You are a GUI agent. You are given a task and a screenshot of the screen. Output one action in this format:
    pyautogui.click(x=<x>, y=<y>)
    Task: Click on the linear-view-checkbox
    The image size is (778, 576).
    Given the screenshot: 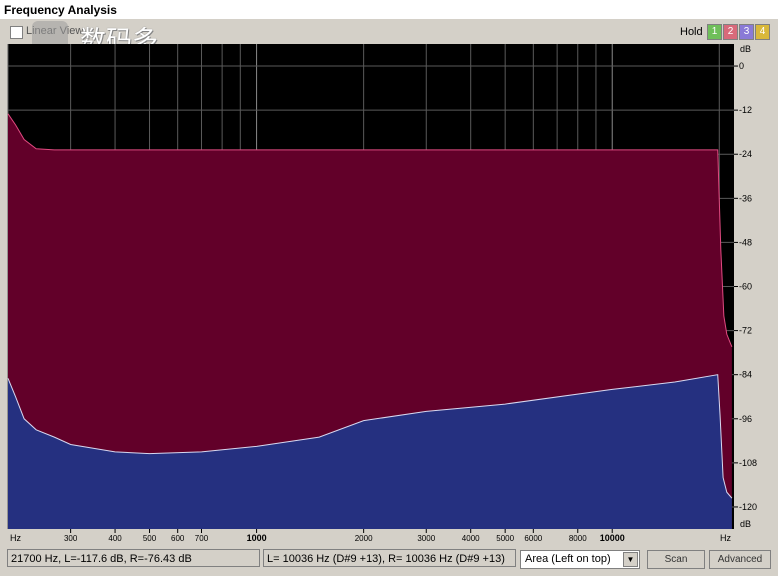 What is the action you would take?
    pyautogui.click(x=16, y=32)
    